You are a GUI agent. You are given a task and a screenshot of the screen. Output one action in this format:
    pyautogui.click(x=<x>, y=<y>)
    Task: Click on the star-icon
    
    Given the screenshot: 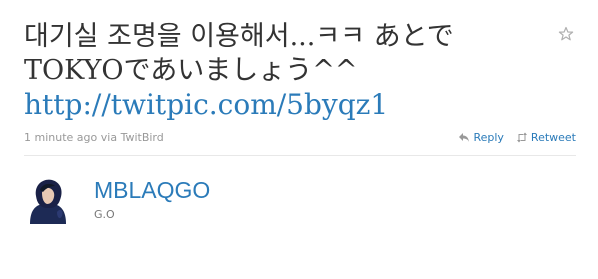 What is the action you would take?
    pyautogui.click(x=566, y=34)
    